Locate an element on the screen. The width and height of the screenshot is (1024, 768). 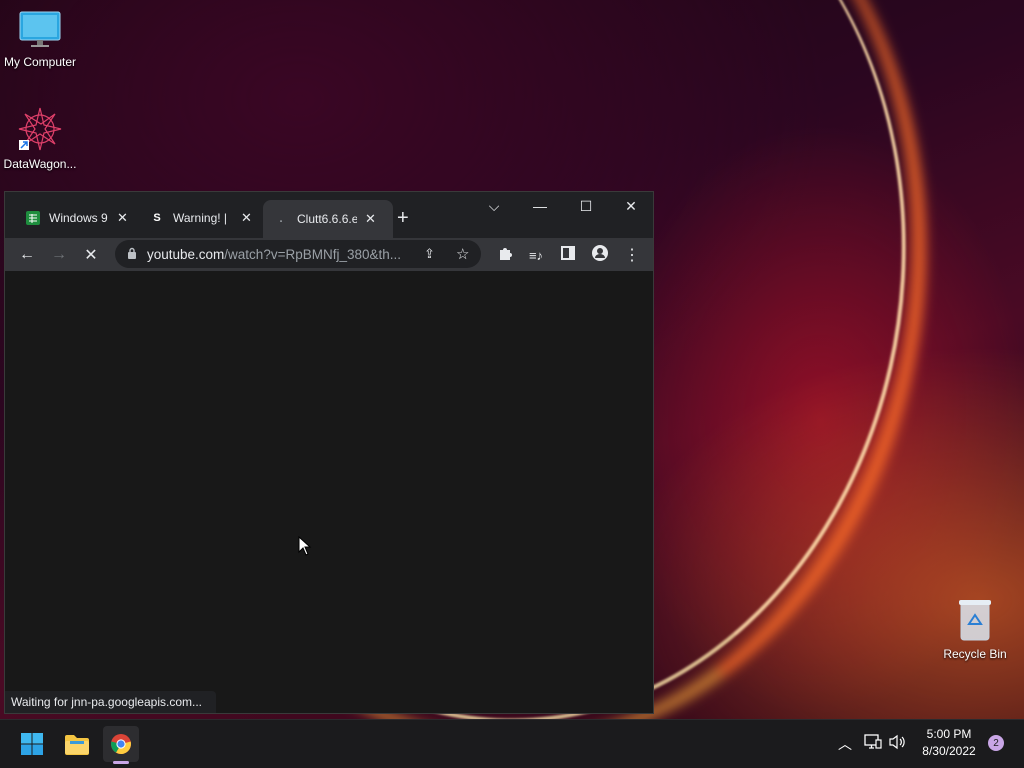
tab-windows: Windows 9 ✕ is located at coordinates (76, 218).